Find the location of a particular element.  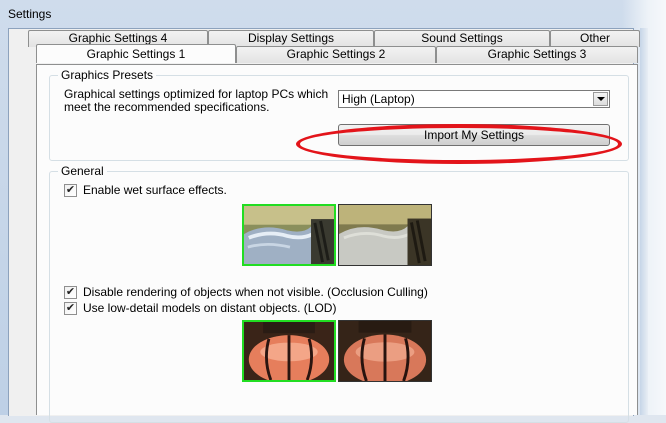

lantern-lod-preview-image is located at coordinates (385, 351).